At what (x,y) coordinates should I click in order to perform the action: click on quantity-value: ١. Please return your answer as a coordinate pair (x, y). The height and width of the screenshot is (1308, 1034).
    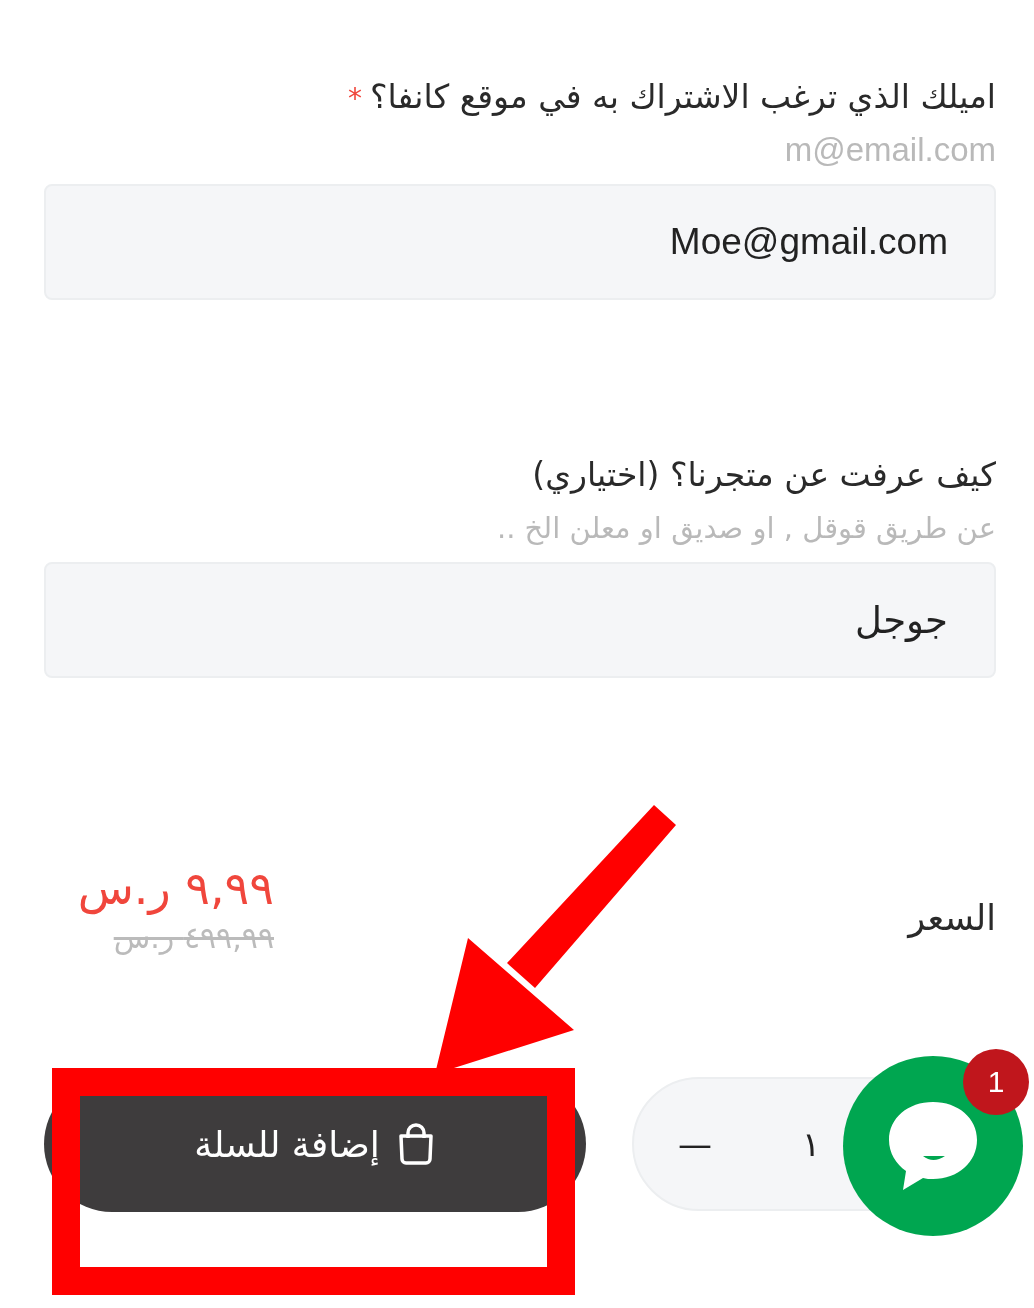
    Looking at the image, I should click on (811, 1144).